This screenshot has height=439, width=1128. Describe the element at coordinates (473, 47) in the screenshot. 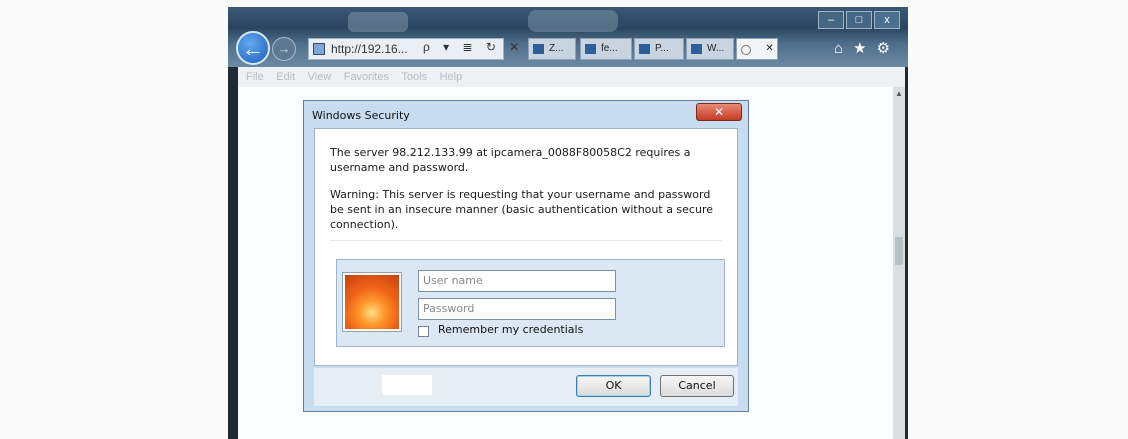

I see `address-bar-tools: ρ ▾ ≣ ↻ ✕` at that location.